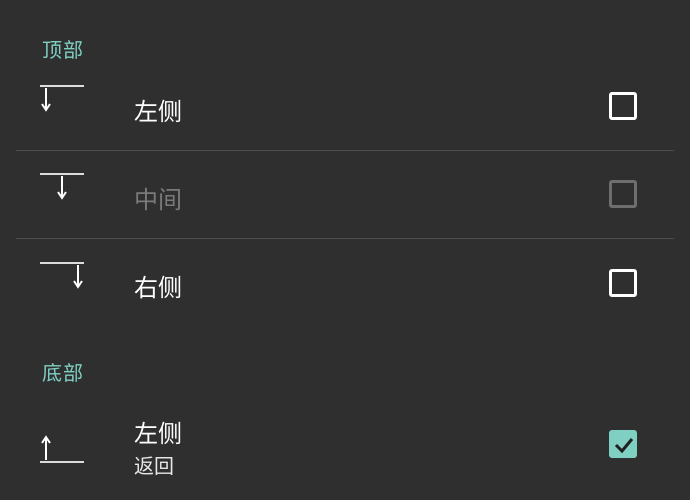  Describe the element at coordinates (154, 466) in the screenshot. I see `option-sublabel: 返回` at that location.